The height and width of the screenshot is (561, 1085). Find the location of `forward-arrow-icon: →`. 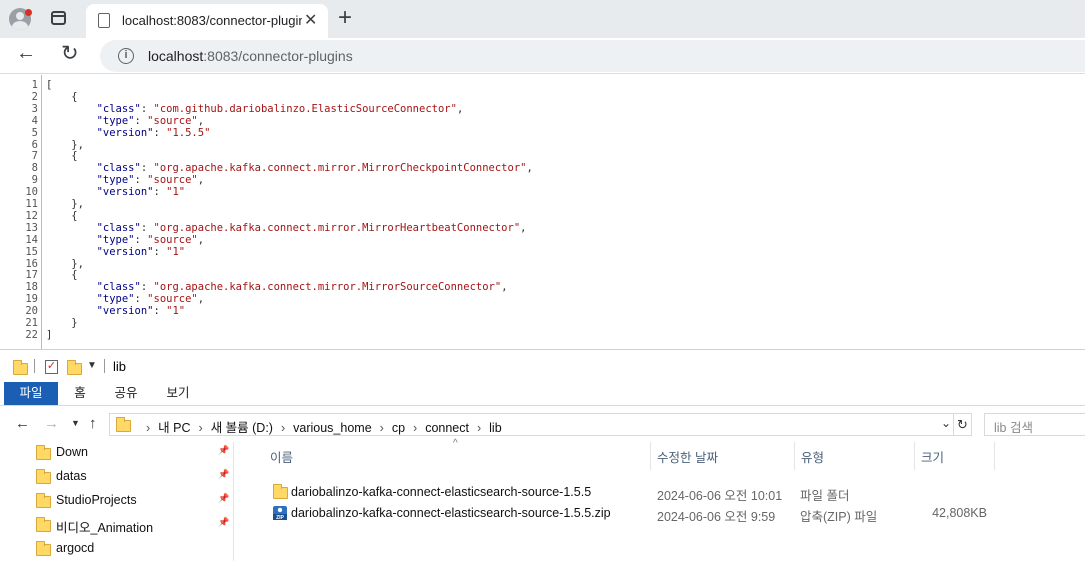

forward-arrow-icon: → is located at coordinates (51, 423).